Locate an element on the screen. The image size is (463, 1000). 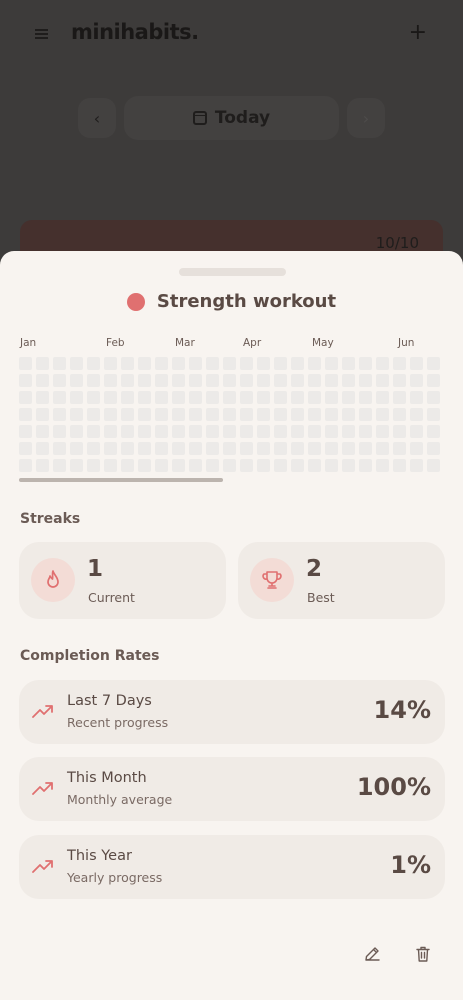
delete-habit-button is located at coordinates (423, 954).